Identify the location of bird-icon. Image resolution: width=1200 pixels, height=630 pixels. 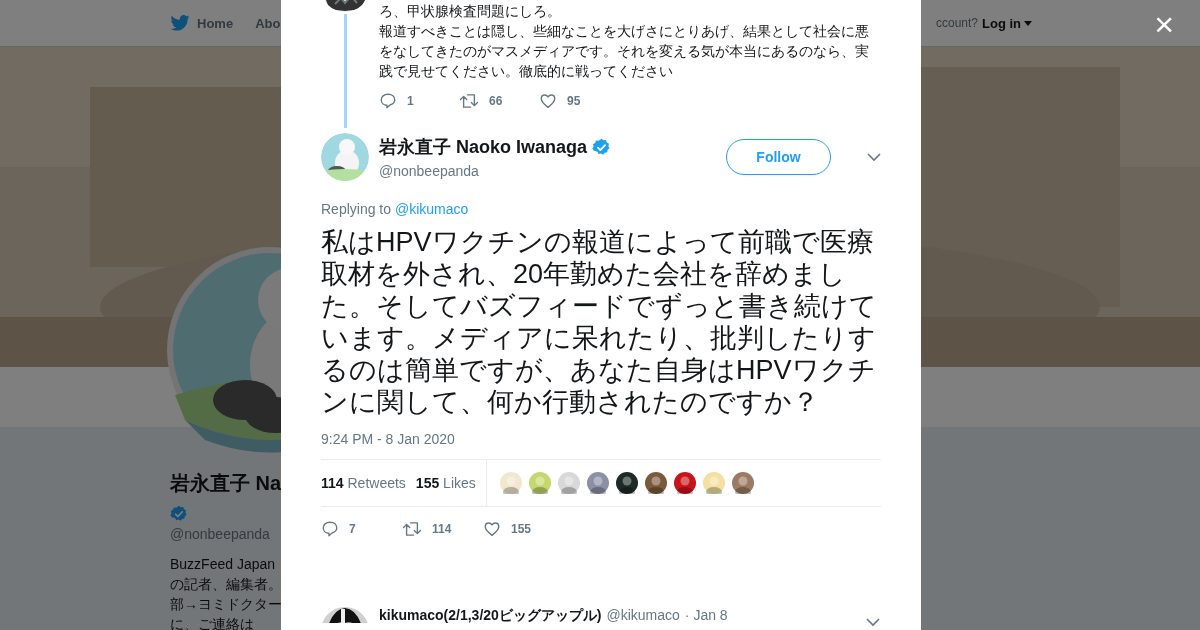
(180, 23).